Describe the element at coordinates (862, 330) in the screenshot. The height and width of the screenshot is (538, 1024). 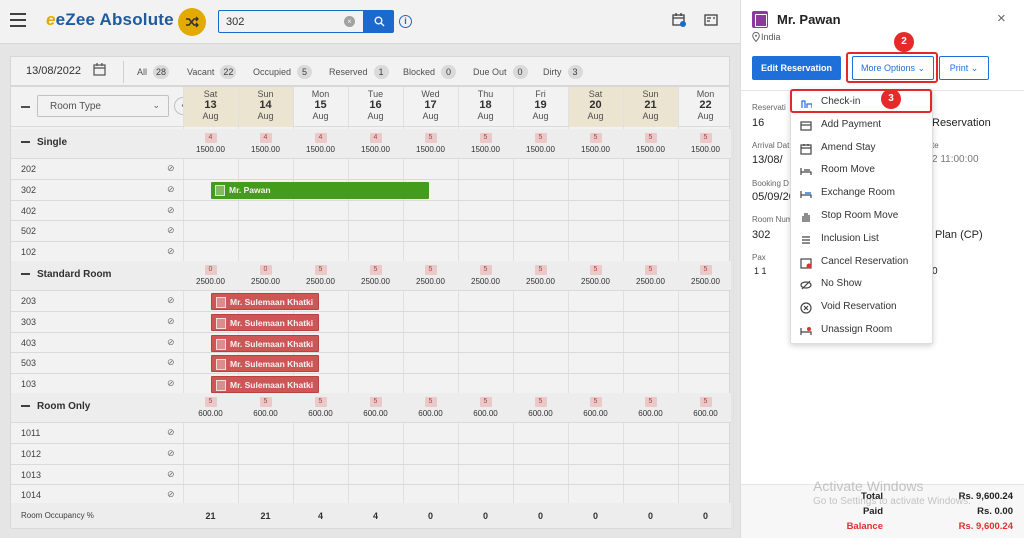
I see `menu-item-unassign-room: Unassign Room` at that location.